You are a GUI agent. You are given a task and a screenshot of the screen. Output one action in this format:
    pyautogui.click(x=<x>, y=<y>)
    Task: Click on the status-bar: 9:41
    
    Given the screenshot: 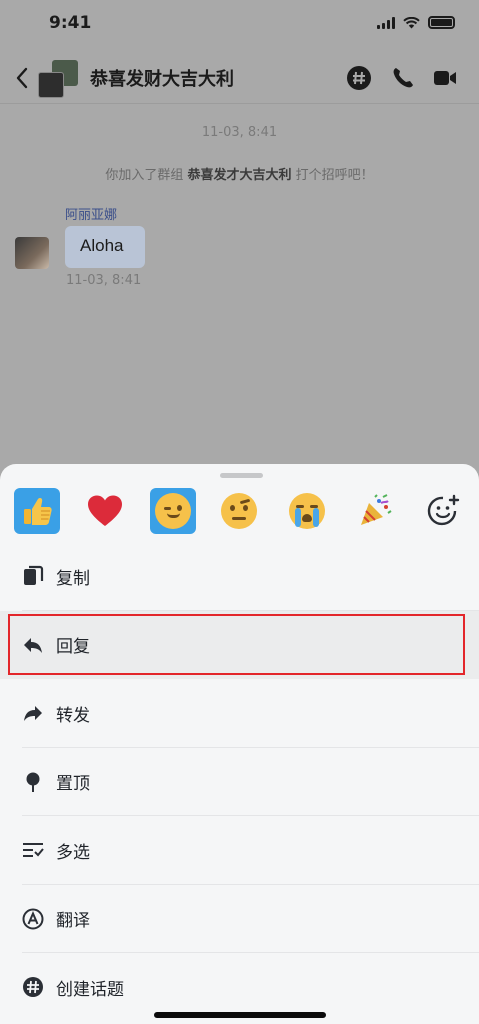 What is the action you would take?
    pyautogui.click(x=239, y=24)
    